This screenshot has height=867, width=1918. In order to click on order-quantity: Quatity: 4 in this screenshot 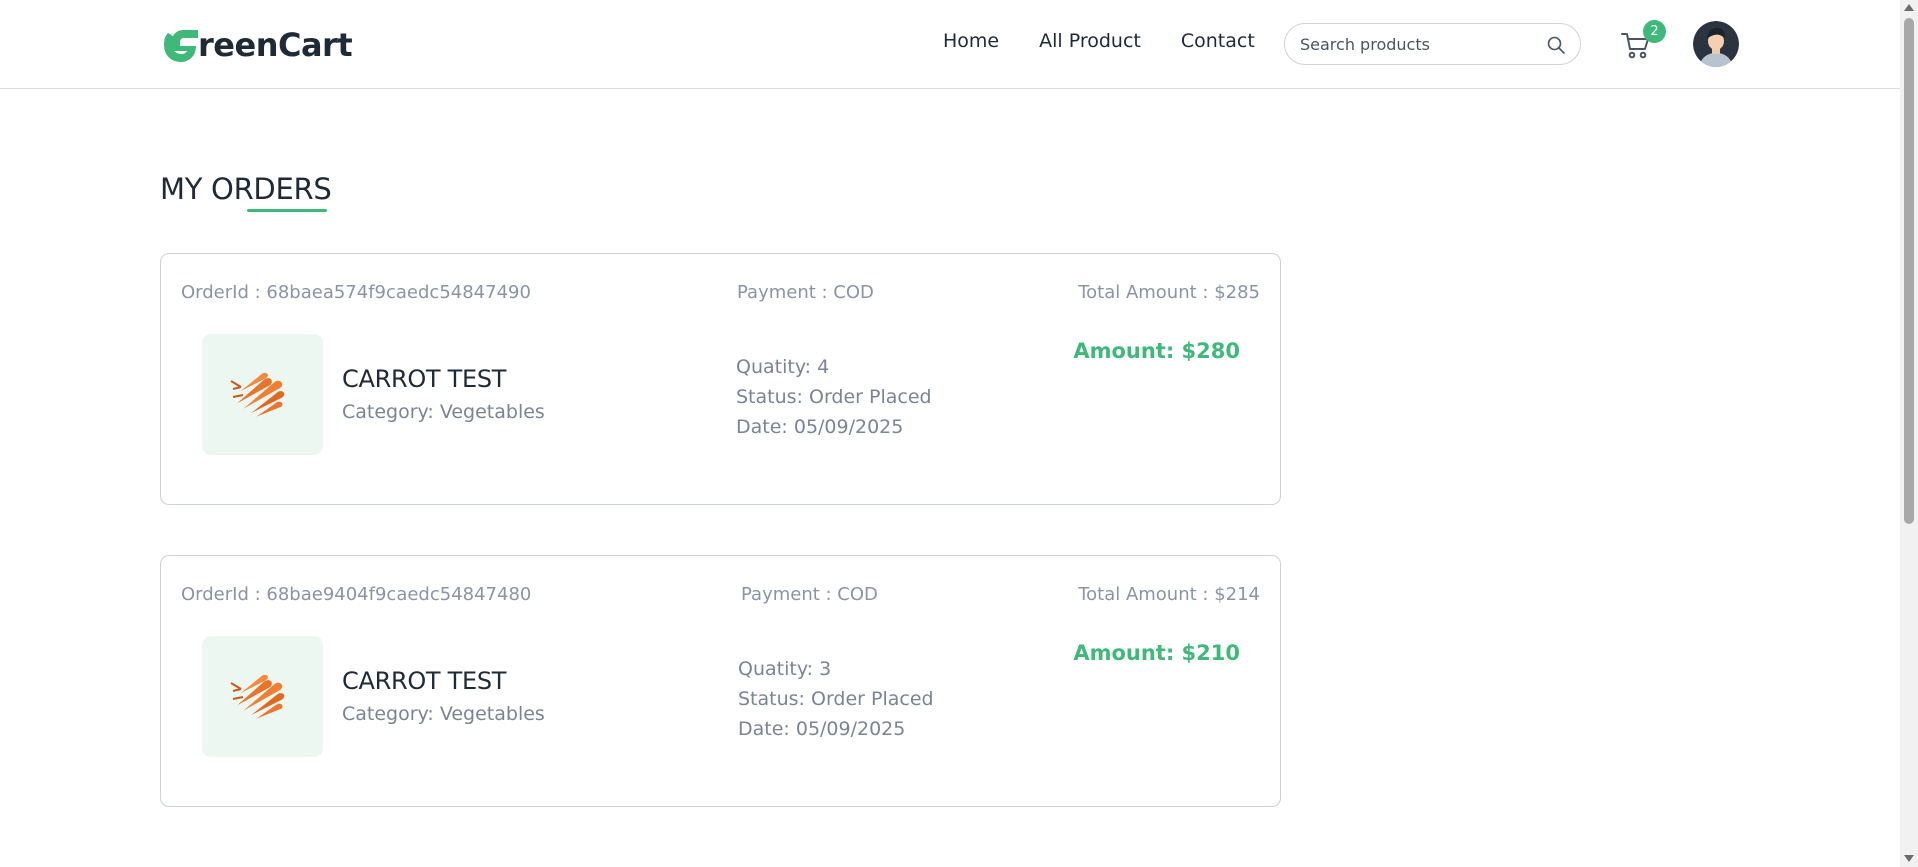, I will do `click(783, 367)`.